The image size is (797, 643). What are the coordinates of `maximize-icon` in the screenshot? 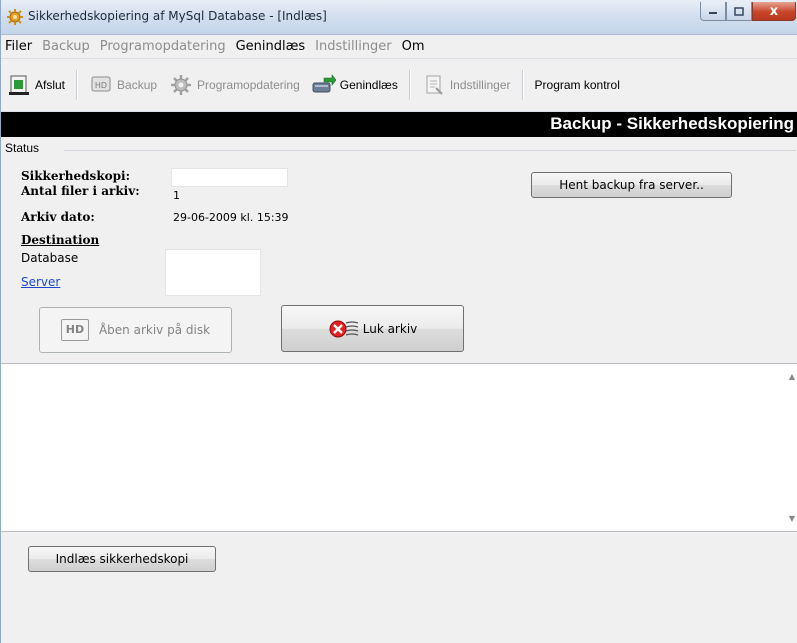 It's located at (739, 11).